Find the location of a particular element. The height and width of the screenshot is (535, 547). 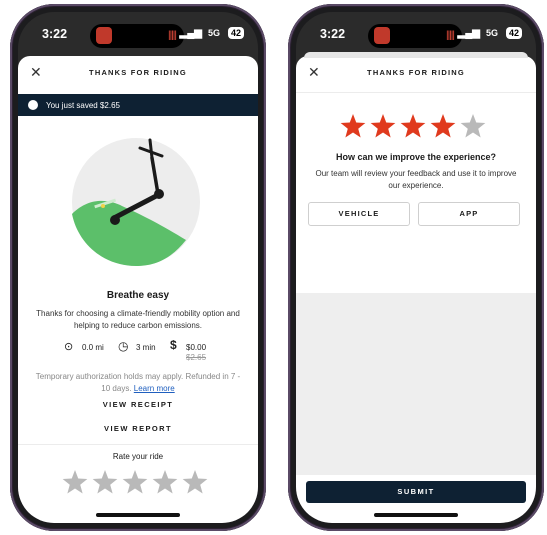

scooter-illustration is located at coordinates (136, 202).